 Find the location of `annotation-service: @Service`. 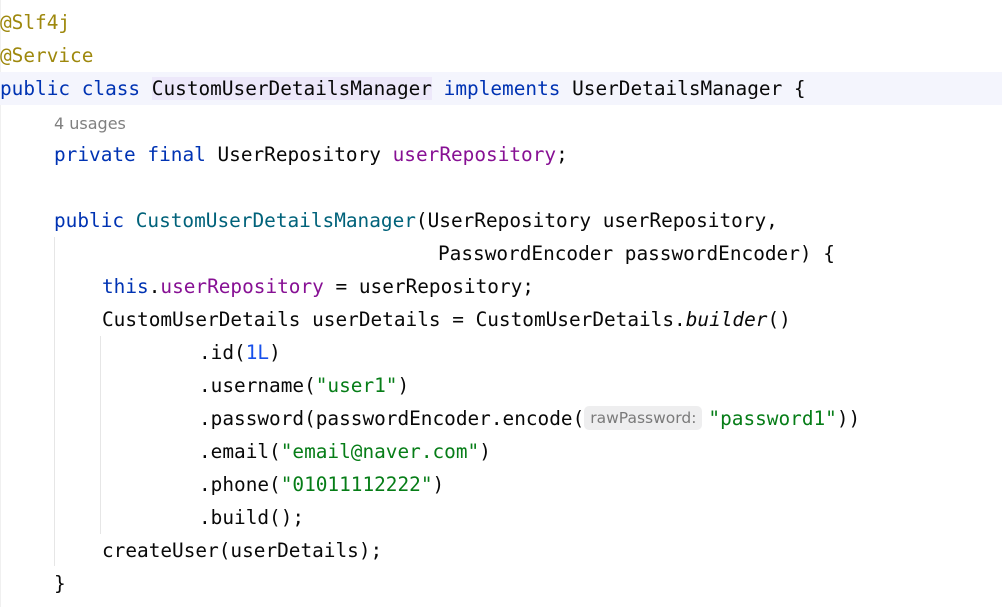

annotation-service: @Service is located at coordinates (47, 55).